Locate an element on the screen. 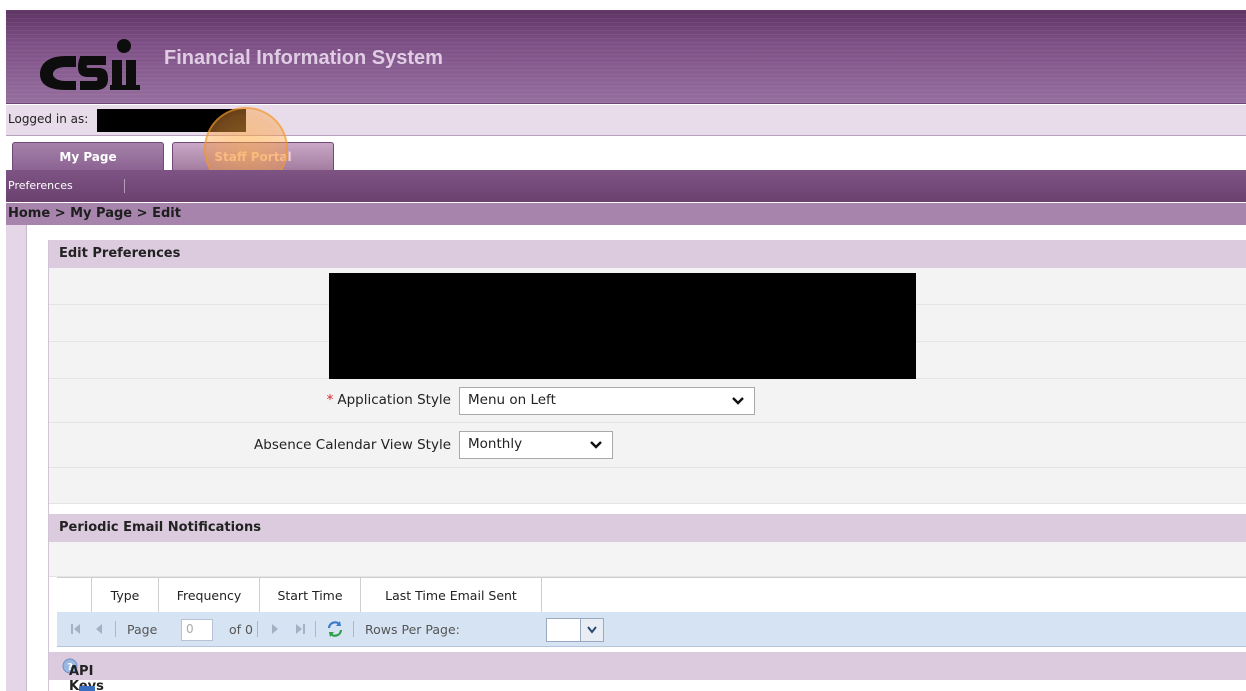 This screenshot has width=1246, height=691. header-banner: Financial Information System is located at coordinates (626, 57).